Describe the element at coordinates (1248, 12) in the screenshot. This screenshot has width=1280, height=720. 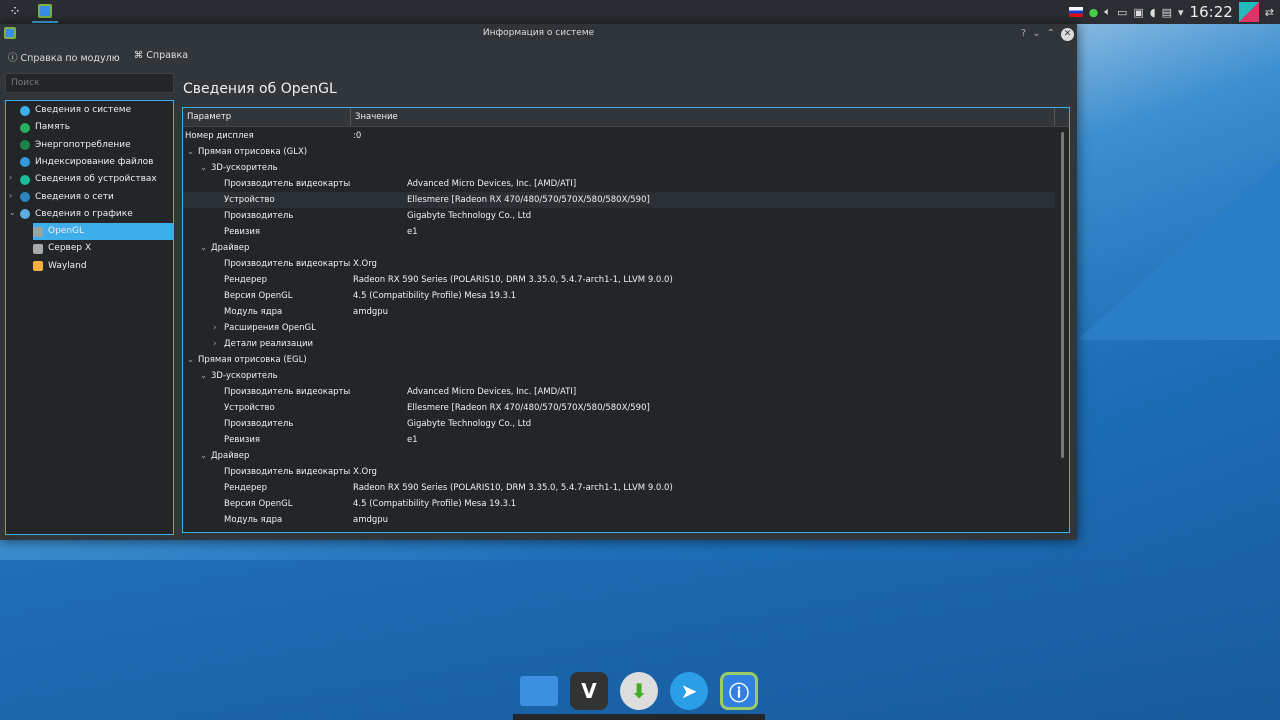
I see `show-desktop-icon` at that location.